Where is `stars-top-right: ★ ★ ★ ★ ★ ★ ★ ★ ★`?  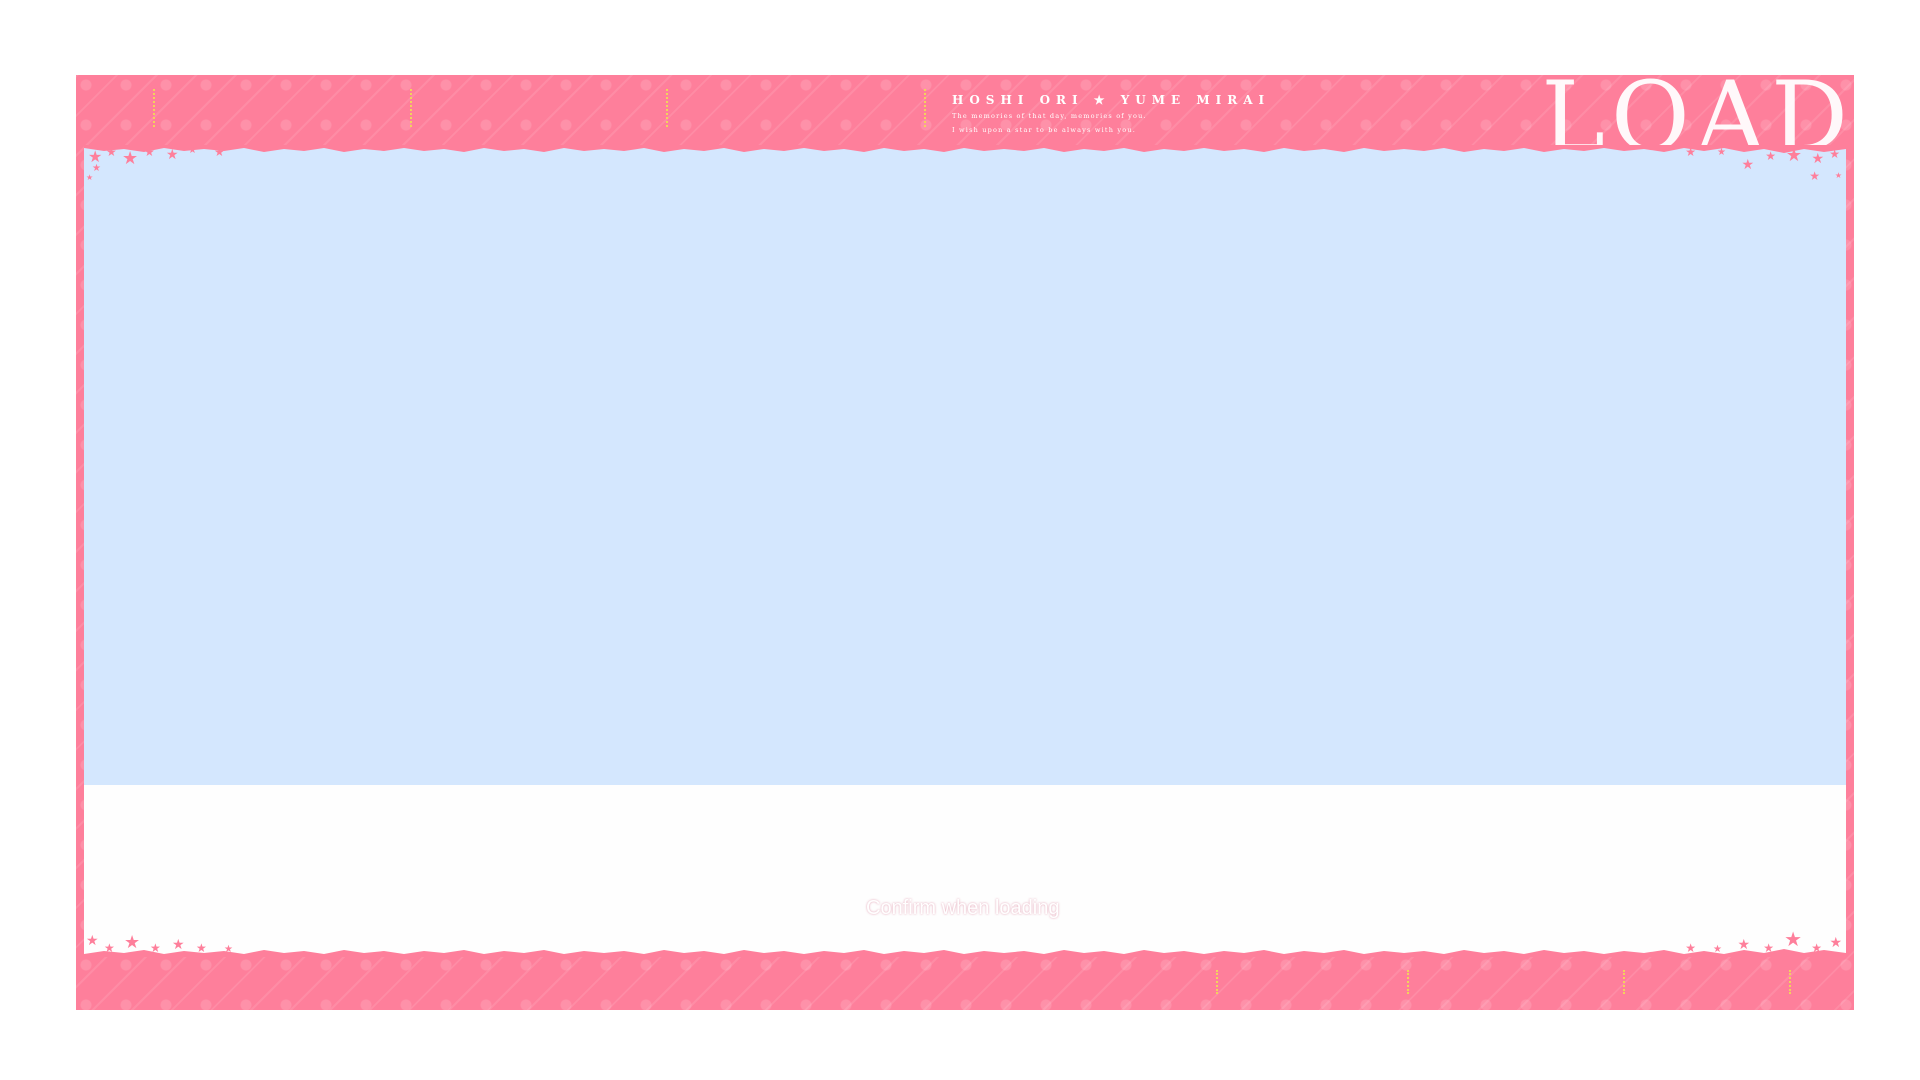
stars-top-right: ★ ★ ★ ★ ★ ★ ★ ★ ★ is located at coordinates (1746, 170).